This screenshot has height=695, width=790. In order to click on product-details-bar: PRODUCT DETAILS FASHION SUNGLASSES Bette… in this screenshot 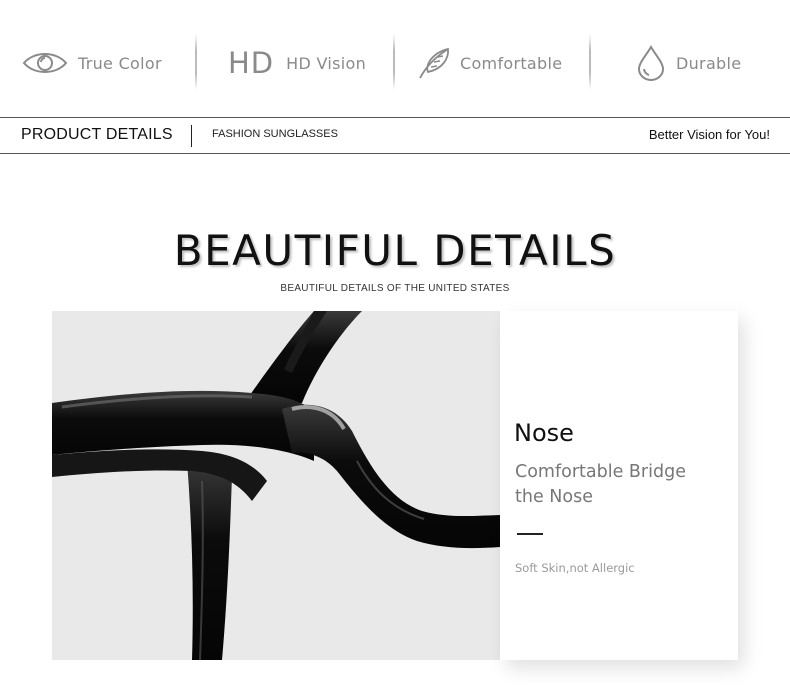, I will do `click(395, 135)`.